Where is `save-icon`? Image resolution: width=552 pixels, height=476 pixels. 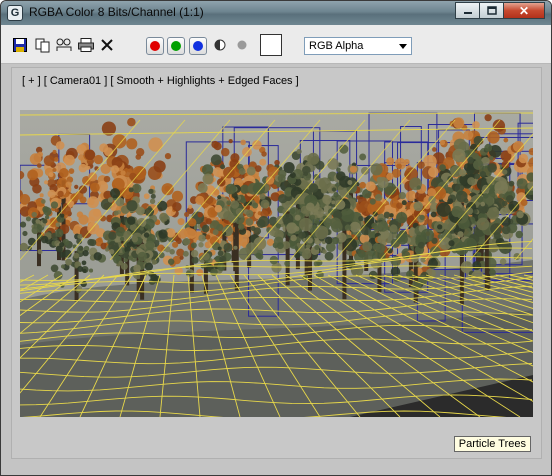 save-icon is located at coordinates (20, 45).